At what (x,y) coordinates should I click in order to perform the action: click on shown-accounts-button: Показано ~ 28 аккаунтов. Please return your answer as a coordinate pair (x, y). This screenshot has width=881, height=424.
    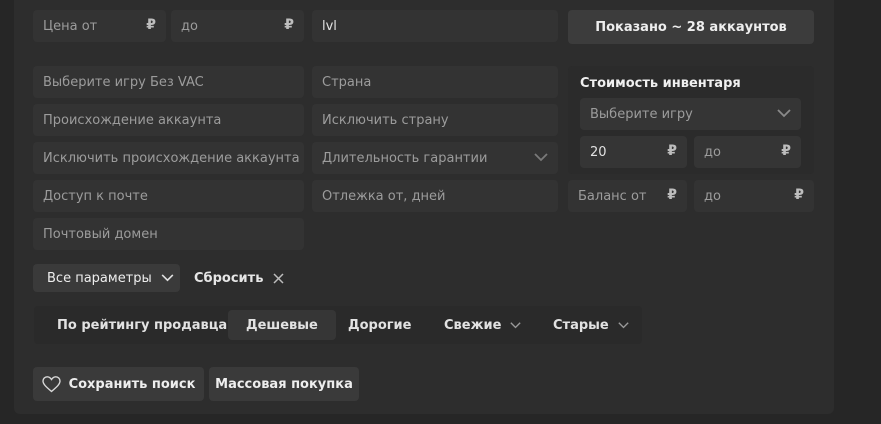
    Looking at the image, I should click on (691, 27).